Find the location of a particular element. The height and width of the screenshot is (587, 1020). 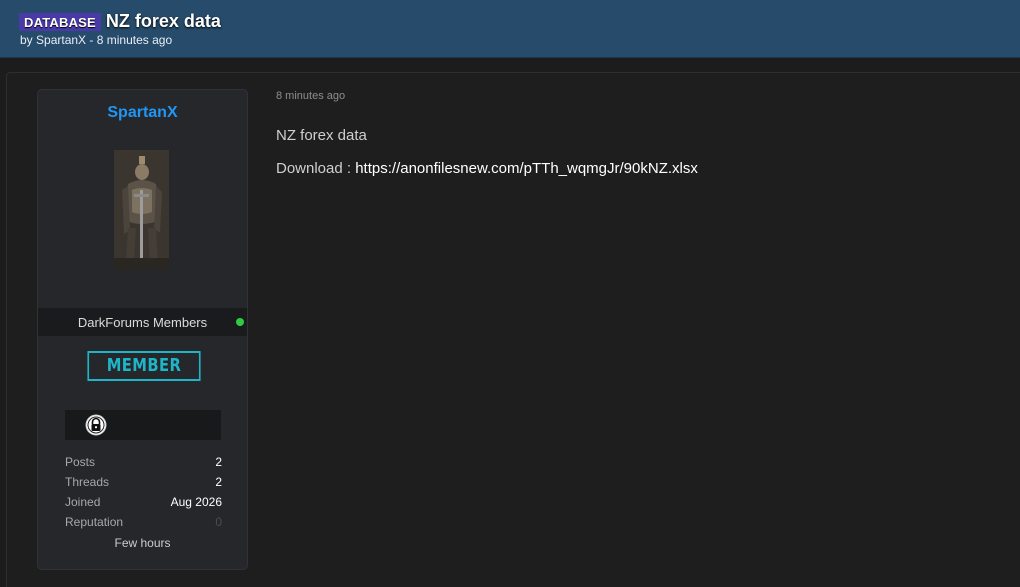

user-group-bar: DarkForums Members is located at coordinates (142, 322).